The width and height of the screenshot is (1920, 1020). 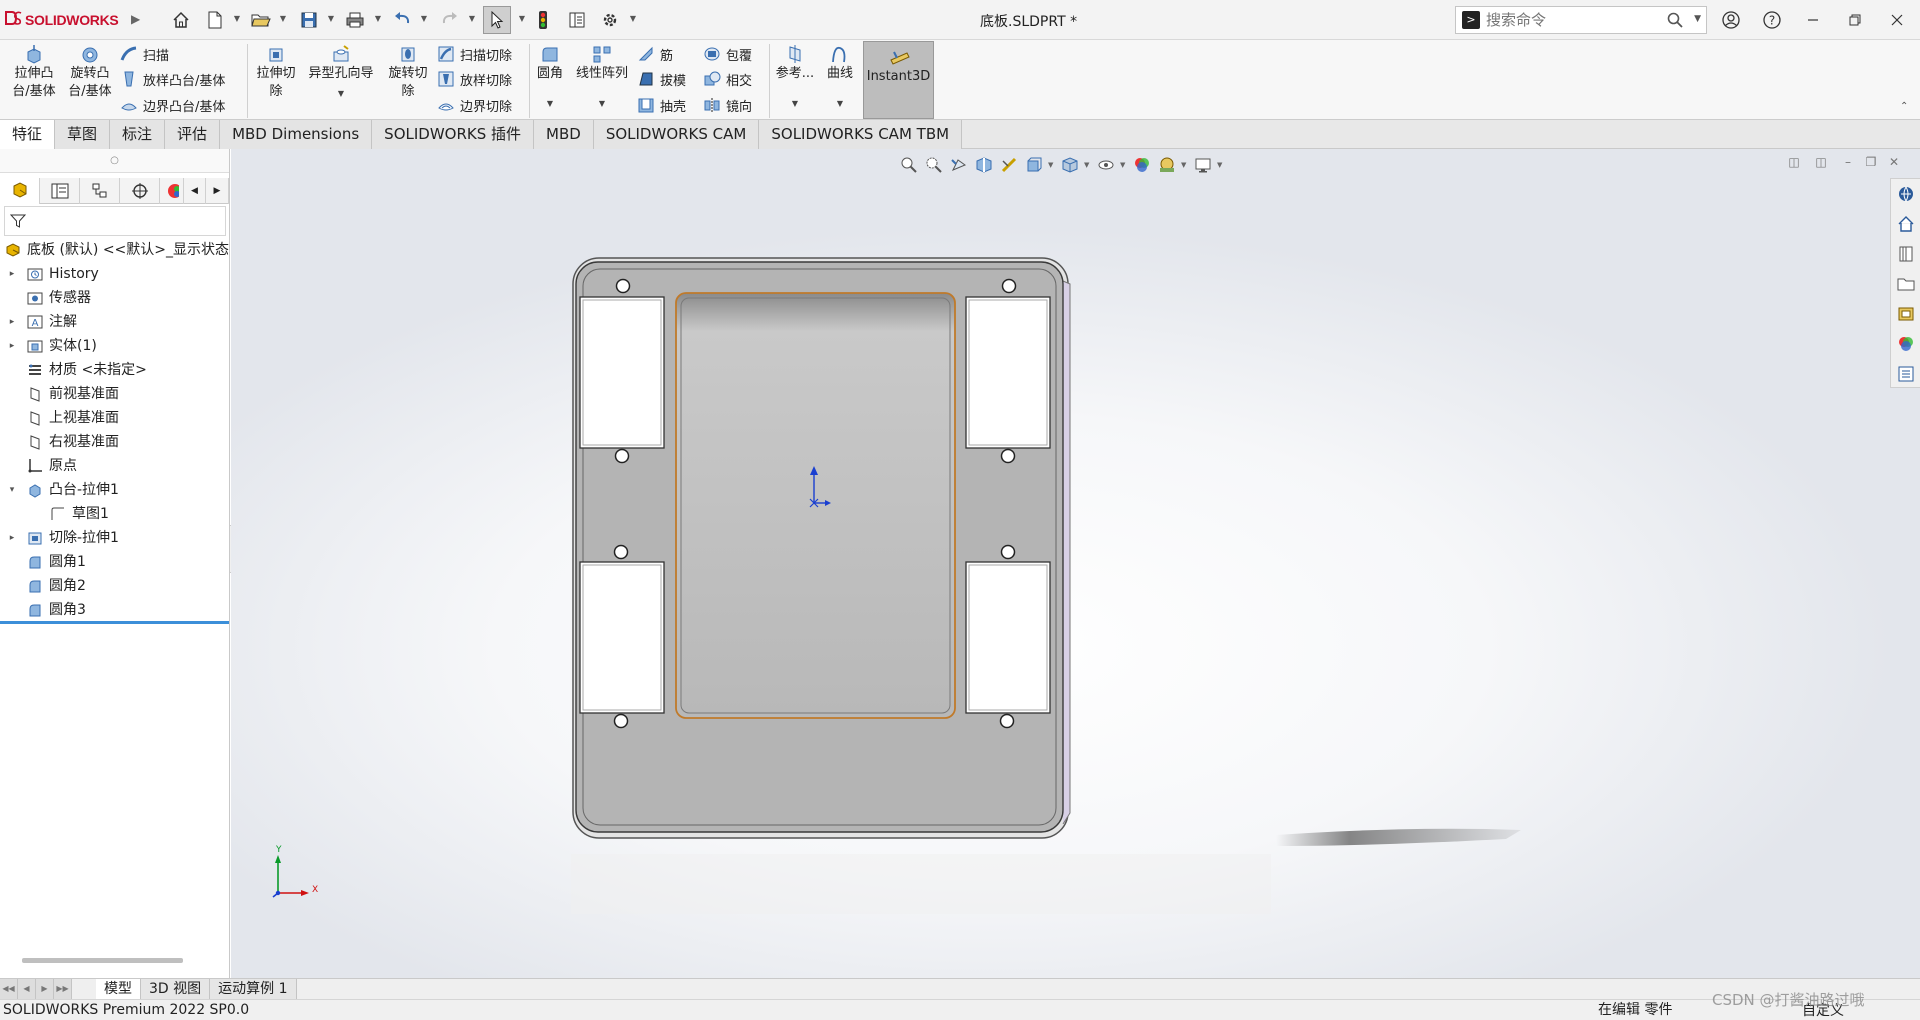 What do you see at coordinates (1566, 20) in the screenshot?
I see `search-input` at bounding box center [1566, 20].